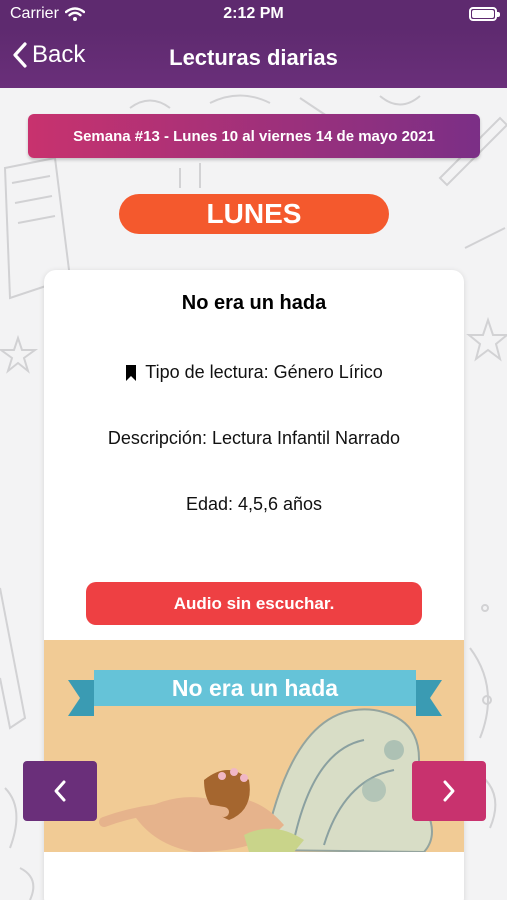  What do you see at coordinates (254, 303) in the screenshot?
I see `reading-title: No era un hada` at bounding box center [254, 303].